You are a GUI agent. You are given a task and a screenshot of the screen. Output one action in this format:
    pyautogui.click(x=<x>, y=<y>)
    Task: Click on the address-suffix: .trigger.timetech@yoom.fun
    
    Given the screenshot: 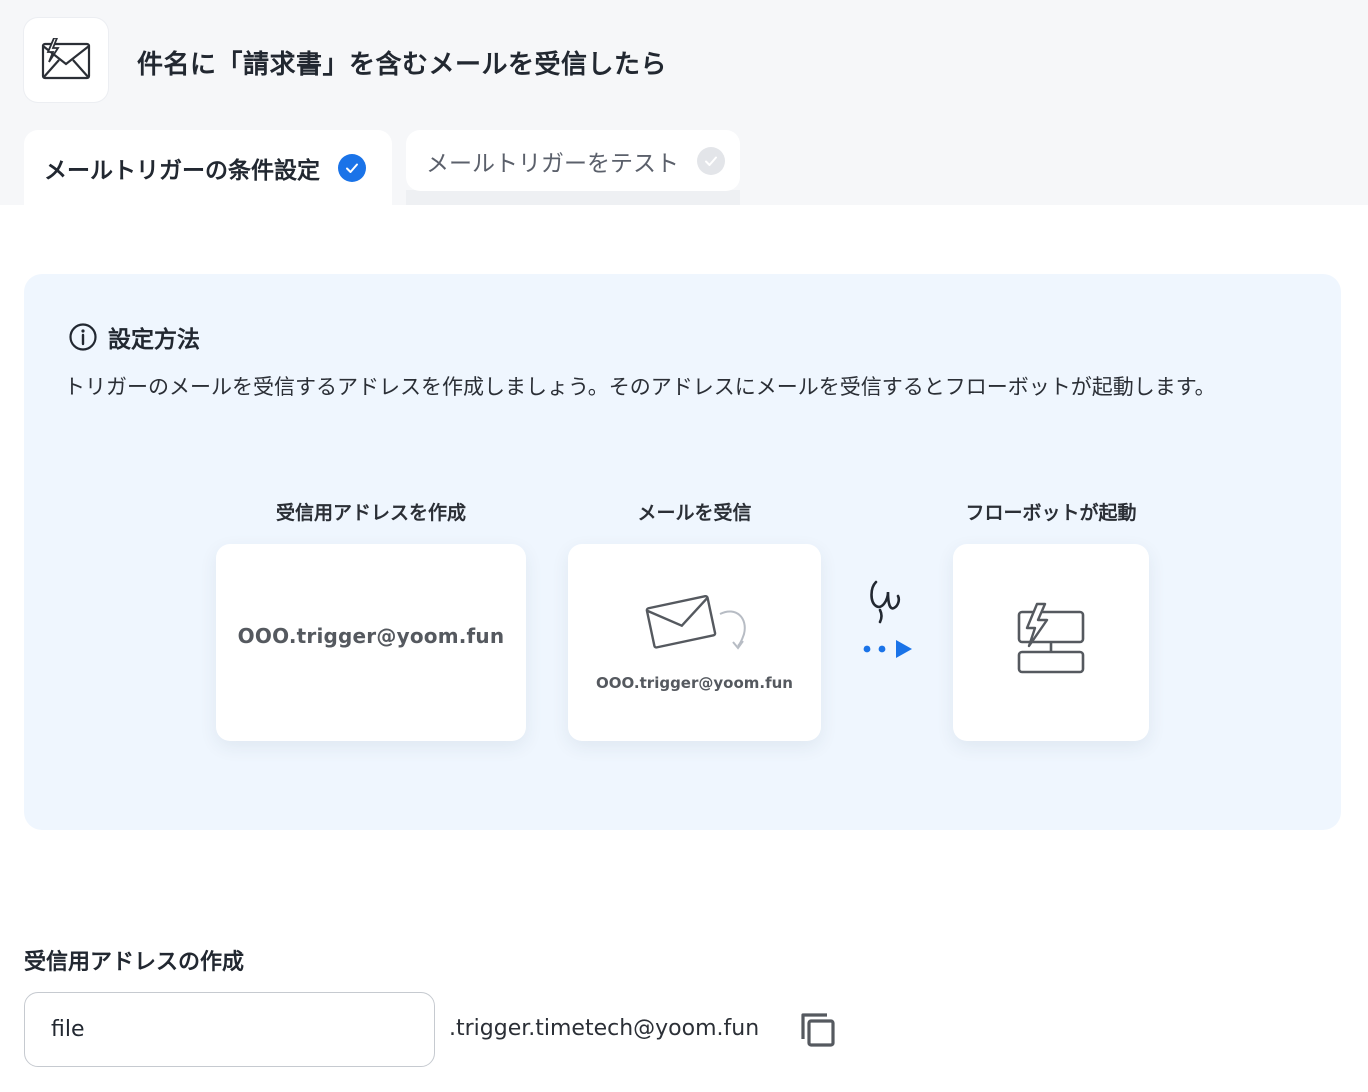 What is the action you would take?
    pyautogui.click(x=604, y=1028)
    